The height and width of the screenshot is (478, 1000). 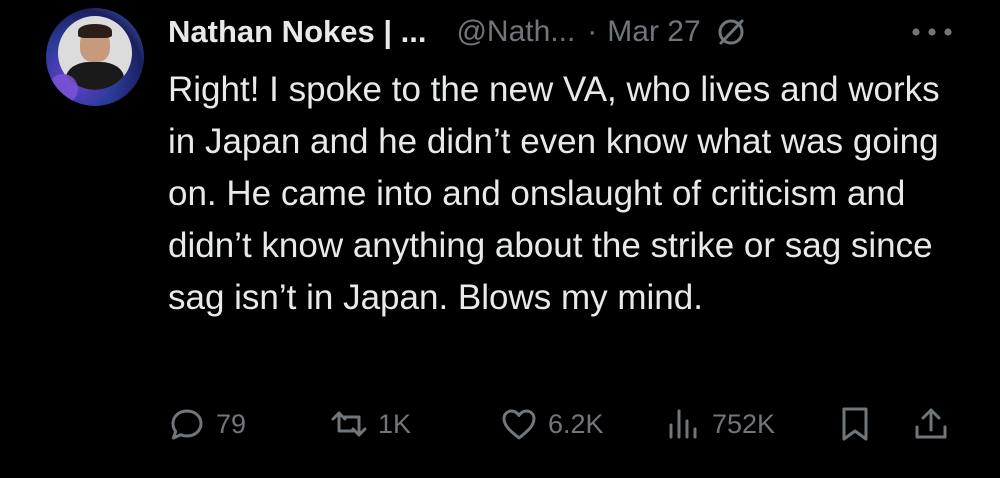 What do you see at coordinates (653, 32) in the screenshot?
I see `tweet-date: Mar 27` at bounding box center [653, 32].